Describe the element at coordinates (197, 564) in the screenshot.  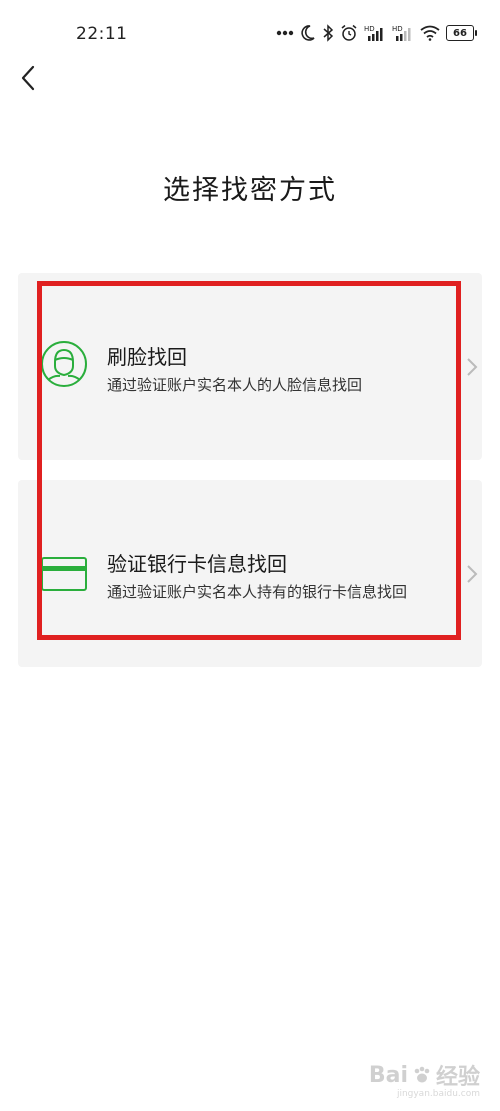
I see `option-title: 验证银行卡信息找回` at that location.